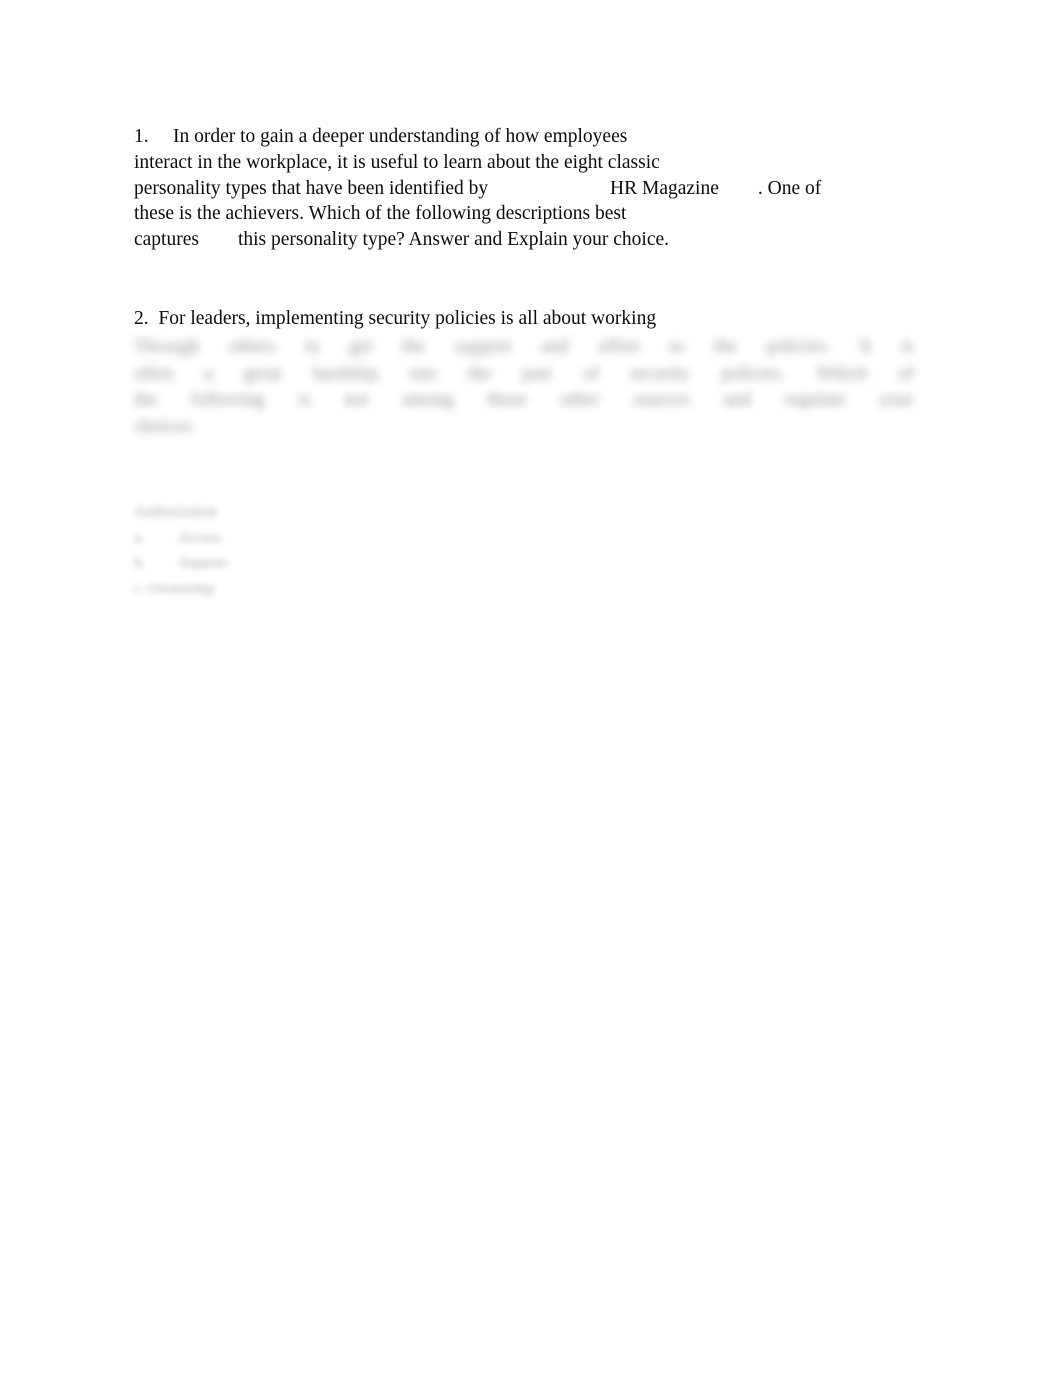  I want to click on redacted-word: sources, so click(662, 399).